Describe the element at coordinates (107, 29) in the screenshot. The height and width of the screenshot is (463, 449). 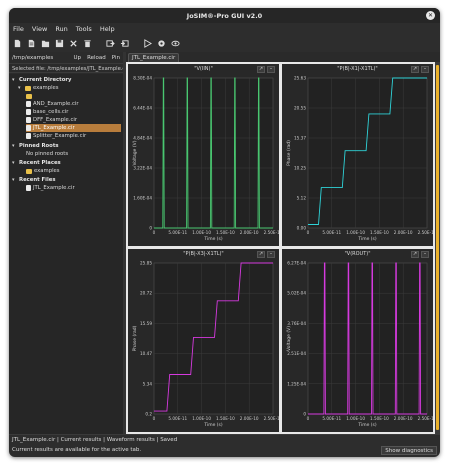
I see `menu-help: Help` at that location.